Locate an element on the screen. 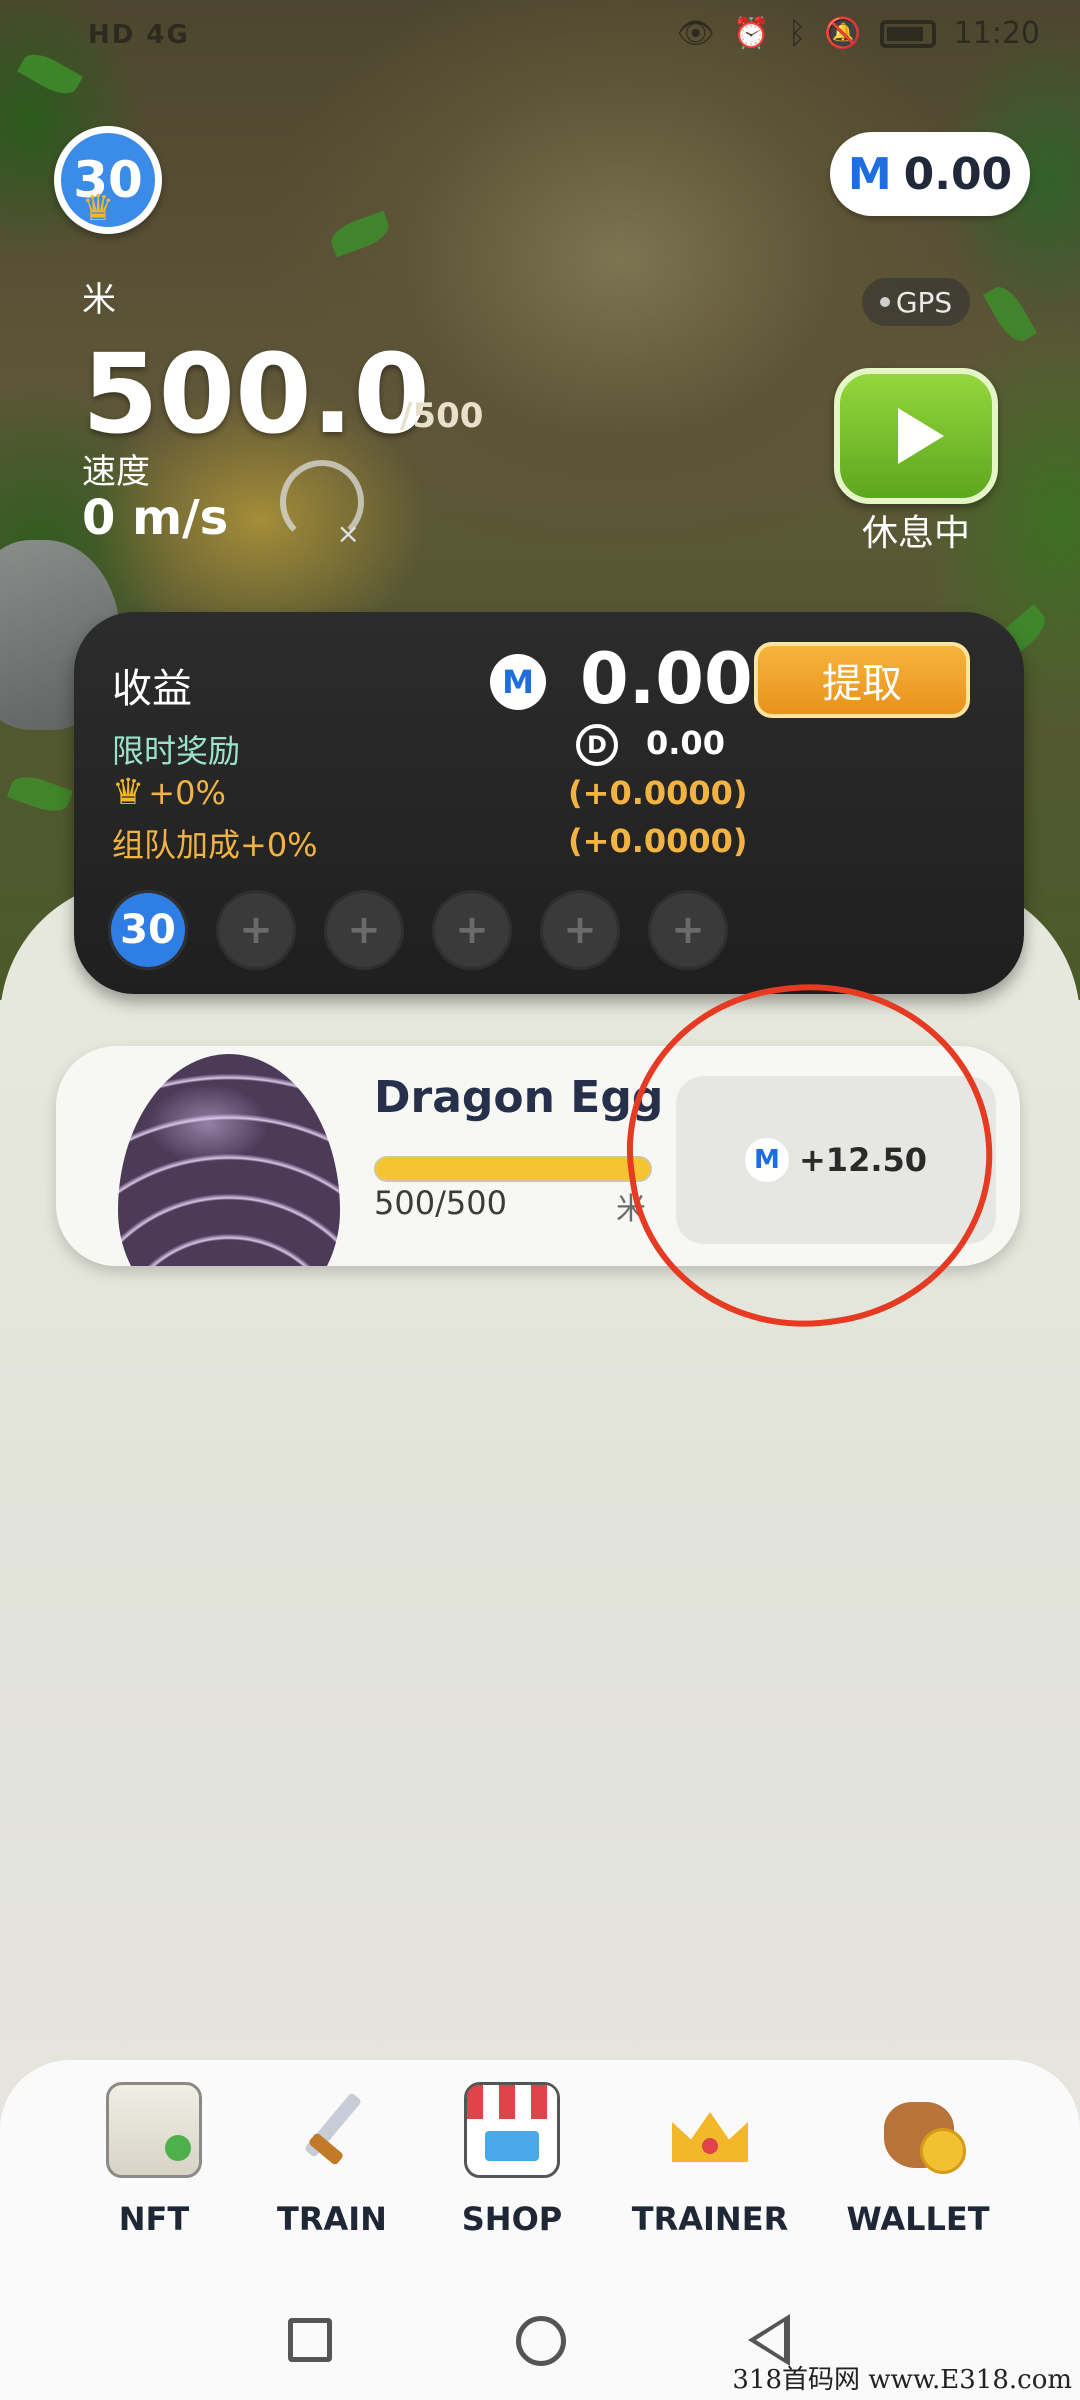 Image resolution: width=1080 pixels, height=2400 pixels. team-bonus-label: 组队加成+0% is located at coordinates (215, 845).